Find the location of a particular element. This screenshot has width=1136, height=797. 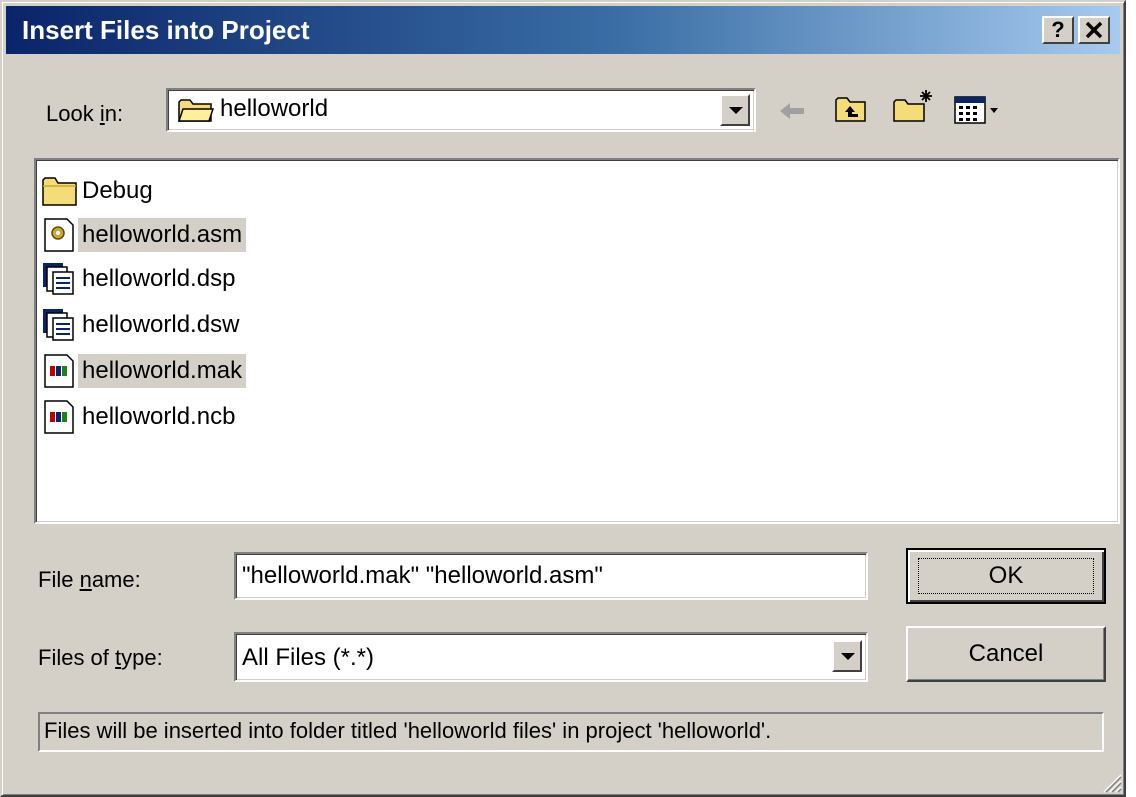

workspace-file-icon is located at coordinates (60, 325).